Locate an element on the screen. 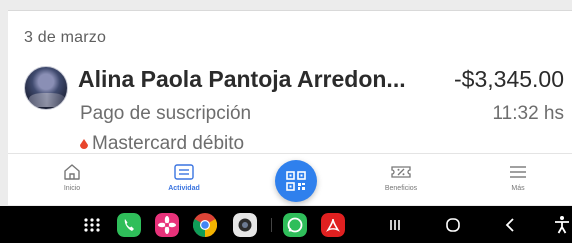 Image resolution: width=572 pixels, height=243 pixels. qr-scan-button is located at coordinates (296, 181).